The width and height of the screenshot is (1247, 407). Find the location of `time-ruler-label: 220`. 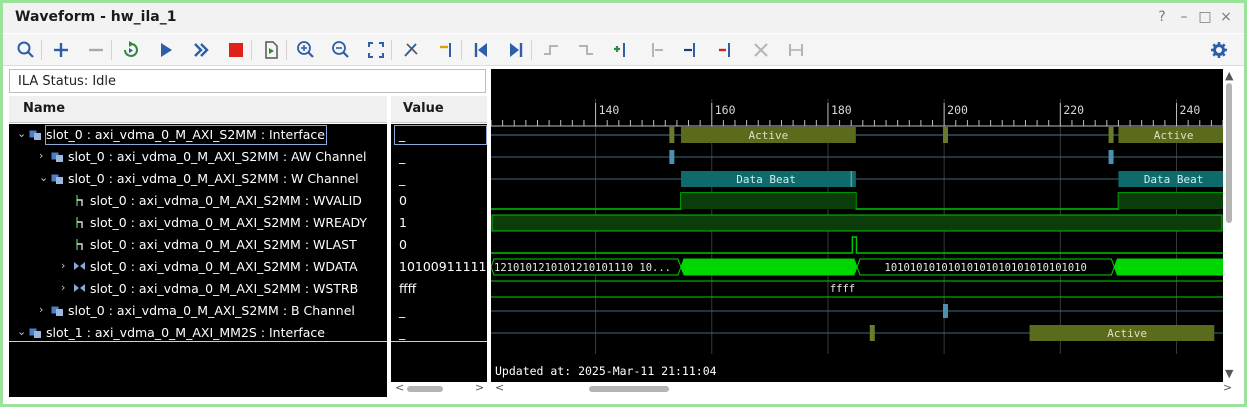

time-ruler-label: 220 is located at coordinates (1073, 110).